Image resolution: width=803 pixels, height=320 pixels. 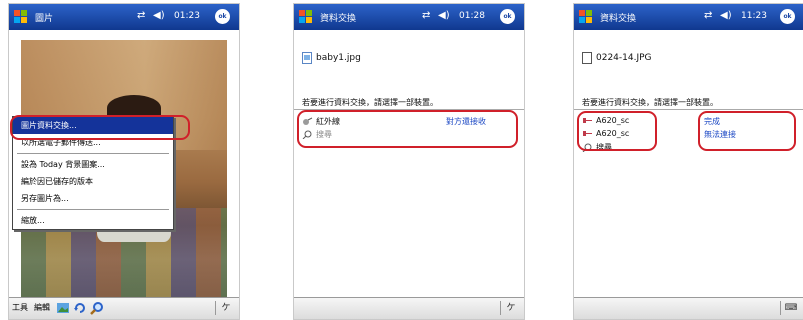 What do you see at coordinates (790, 308) in the screenshot?
I see `keyboard-icon: ⌨` at bounding box center [790, 308].